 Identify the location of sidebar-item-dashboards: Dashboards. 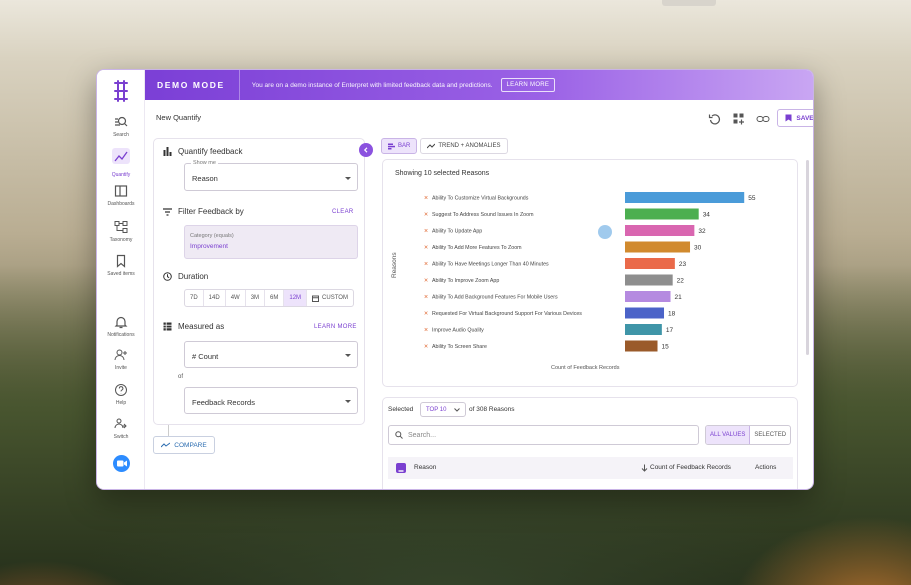
(121, 195).